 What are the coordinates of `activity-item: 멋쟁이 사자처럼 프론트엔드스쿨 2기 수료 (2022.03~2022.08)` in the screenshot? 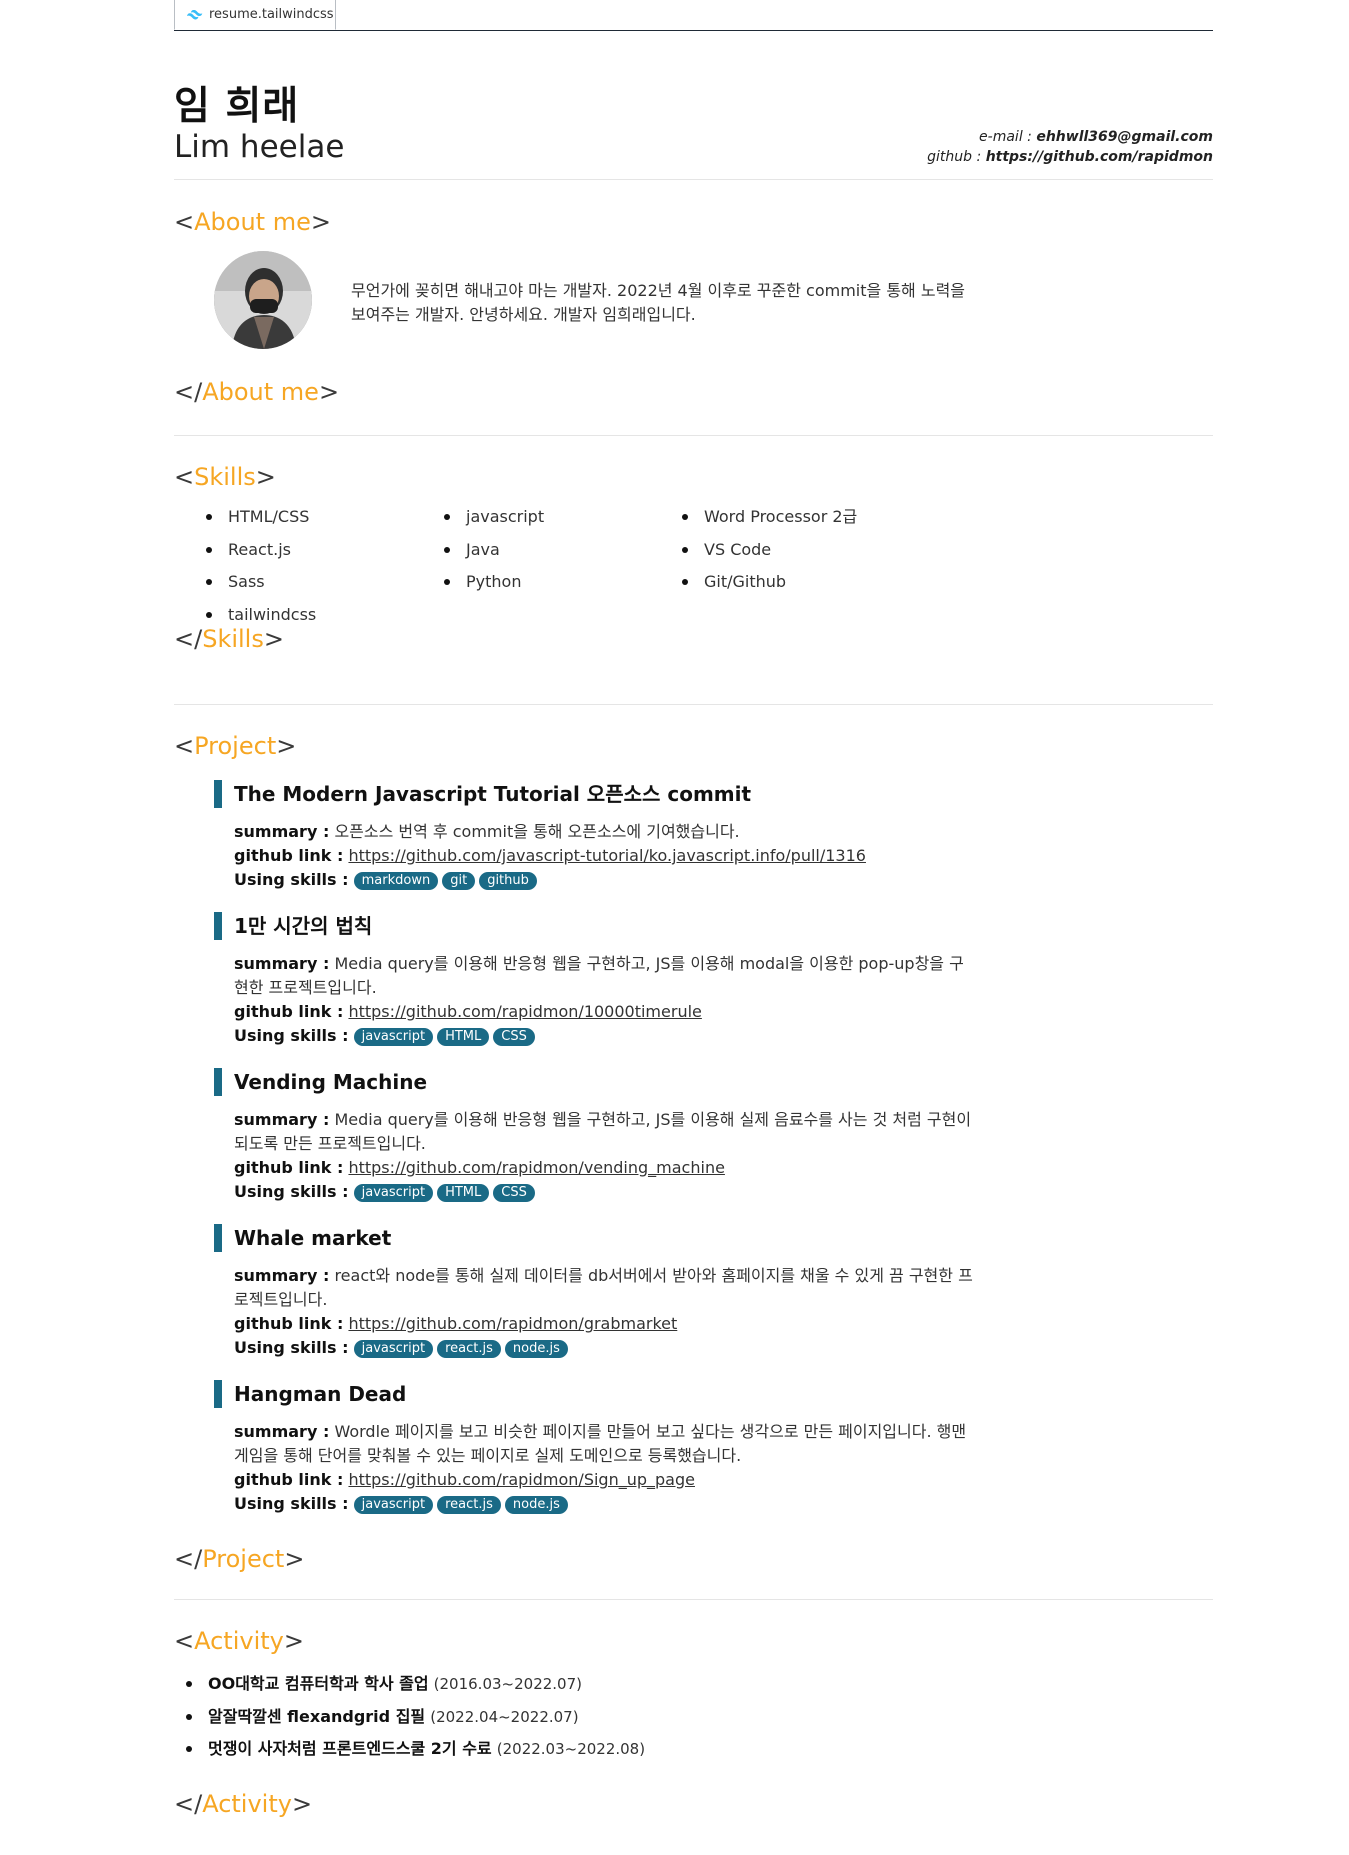 It's located at (415, 1754).